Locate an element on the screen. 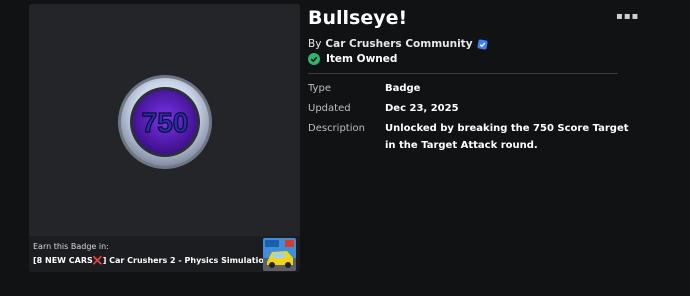 The width and height of the screenshot is (690, 296). creator-link: Car Crushers Community is located at coordinates (398, 44).